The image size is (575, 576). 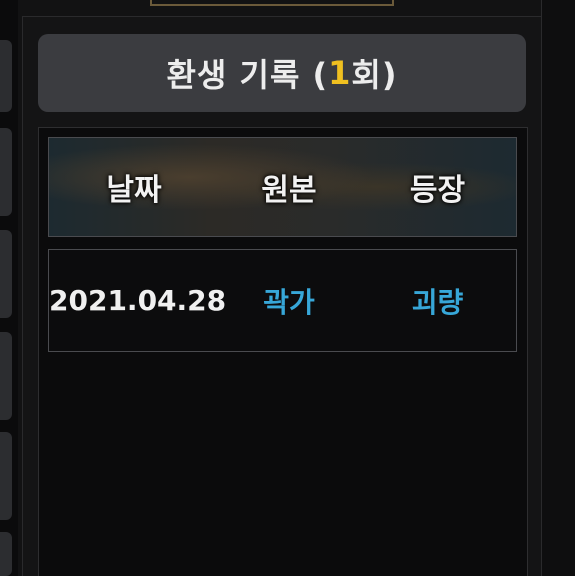 I want to click on right-edge, so click(x=558, y=288).